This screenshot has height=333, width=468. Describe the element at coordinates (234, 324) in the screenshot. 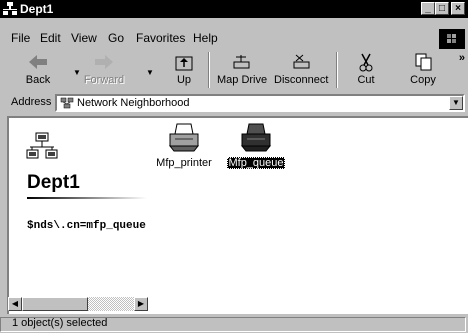

I see `status-bar: 1 object(s) selected` at that location.